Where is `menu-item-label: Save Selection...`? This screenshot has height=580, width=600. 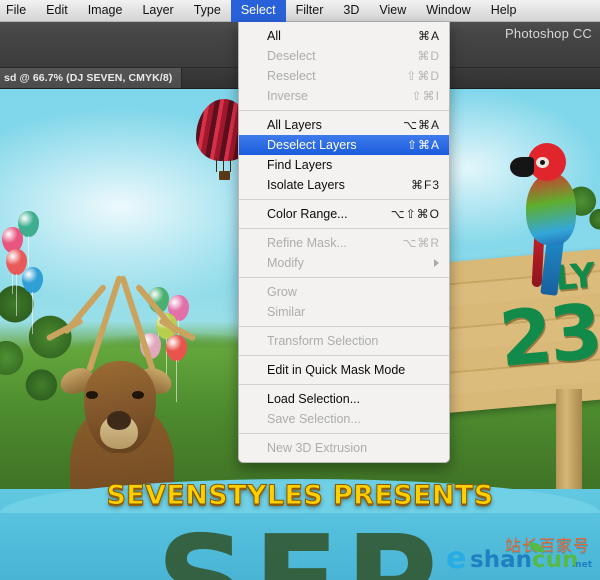 menu-item-label: Save Selection... is located at coordinates (314, 419).